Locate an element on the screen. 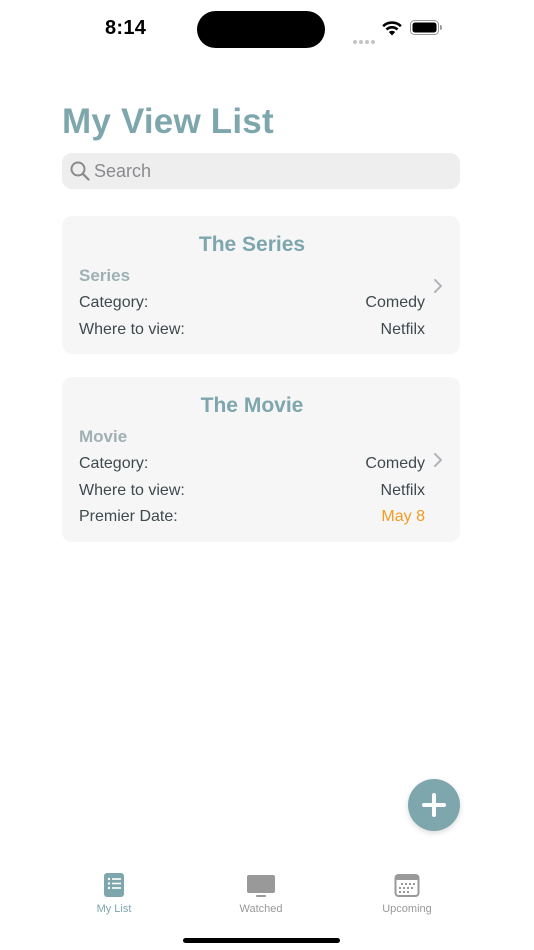 The height and width of the screenshot is (950, 534). tab-watched: Watched is located at coordinates (261, 890).